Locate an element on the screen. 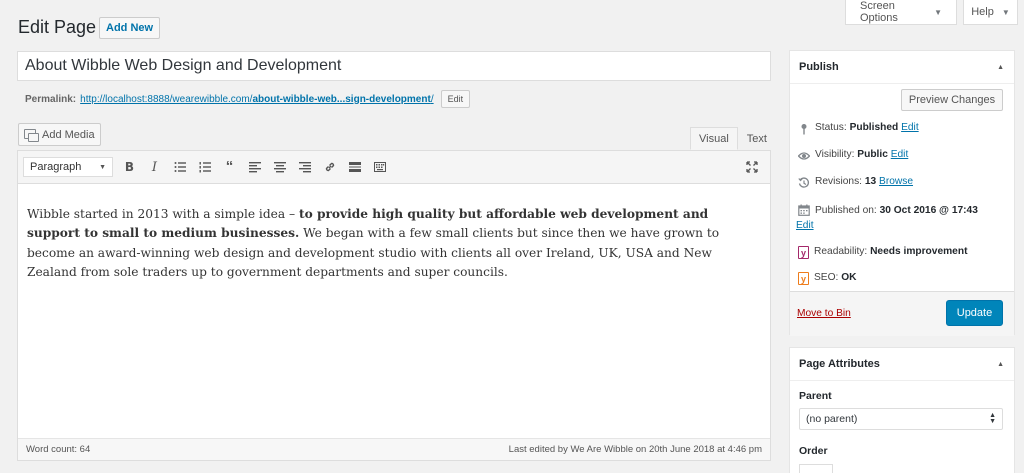 This screenshot has width=1024, height=473. visibility-edit-link: Edit is located at coordinates (900, 154).